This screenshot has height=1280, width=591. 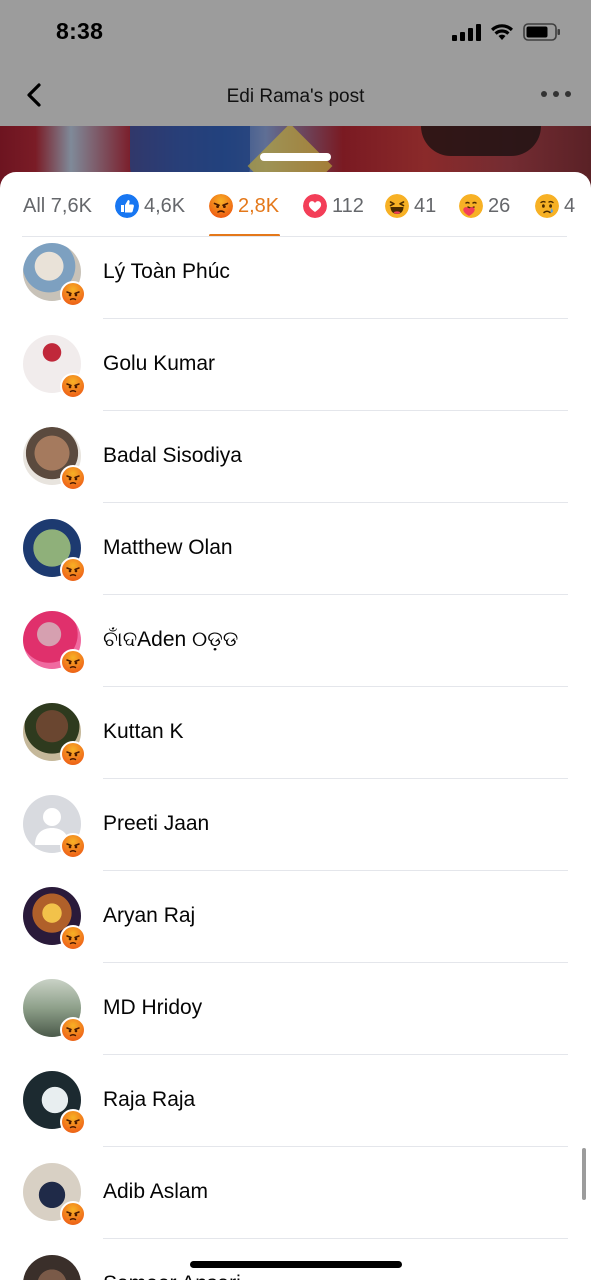 I want to click on tab-label: 4,6K, so click(x=165, y=205).